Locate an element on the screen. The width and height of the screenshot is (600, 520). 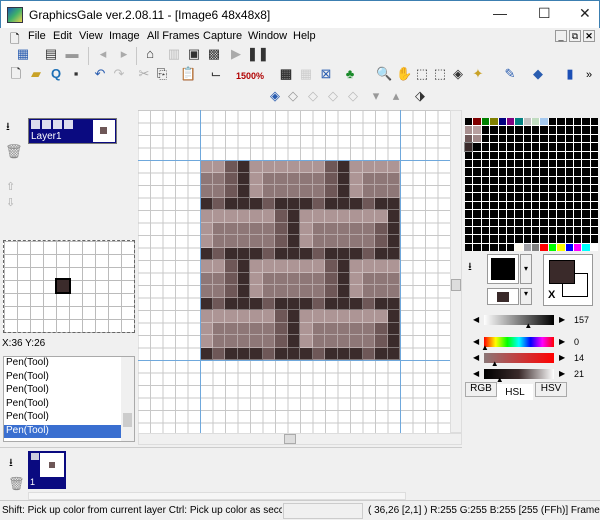
magnify-icon: 🔍 is located at coordinates (384, 74).